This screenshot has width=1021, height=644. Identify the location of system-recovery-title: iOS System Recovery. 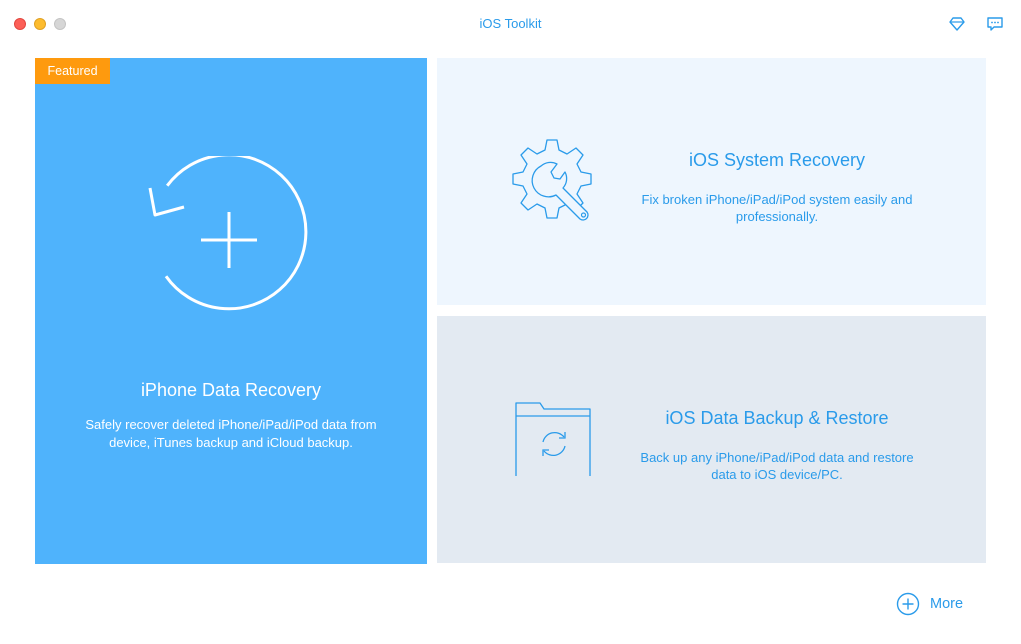
(777, 160).